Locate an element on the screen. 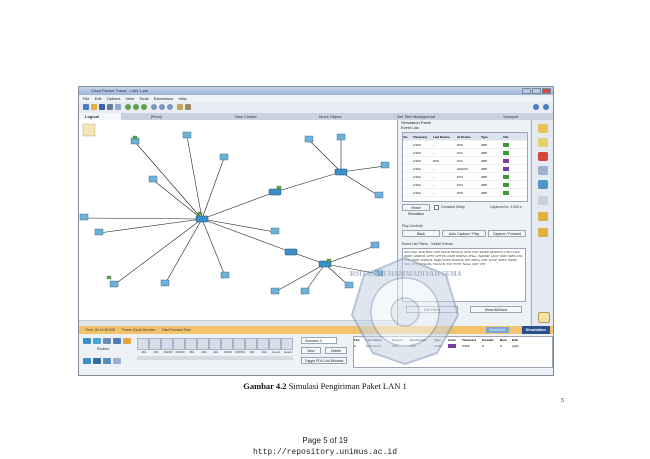 The width and height of the screenshot is (650, 459). device-model-item: 819HGW is located at coordinates (239, 346).